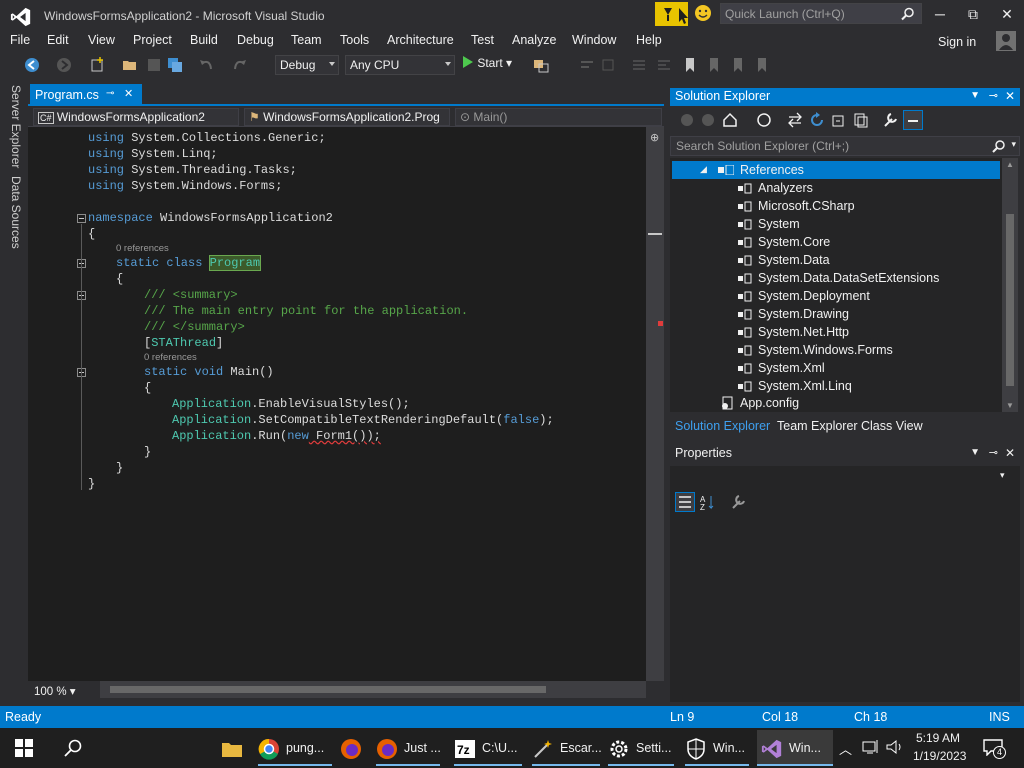 The image size is (1024, 768). Describe the element at coordinates (594, 40) in the screenshot. I see `menu-window: Window` at that location.